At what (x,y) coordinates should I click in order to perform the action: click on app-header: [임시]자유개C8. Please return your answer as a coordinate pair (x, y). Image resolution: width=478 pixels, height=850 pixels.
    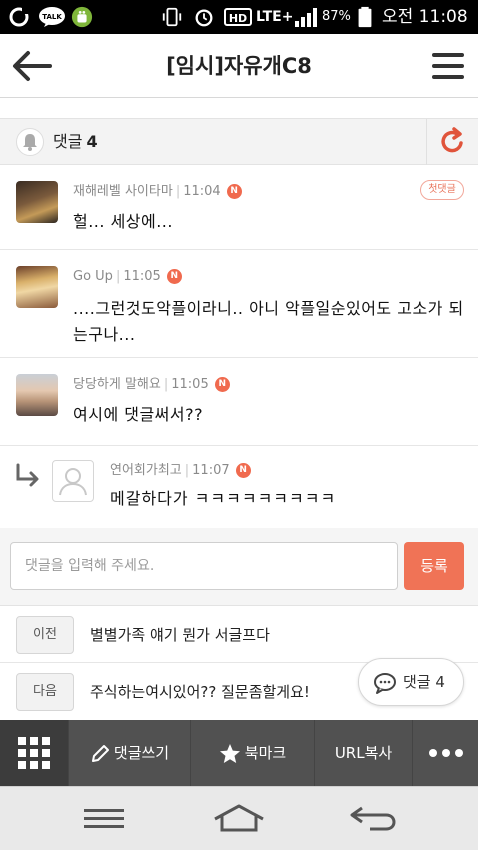
    Looking at the image, I should click on (239, 66).